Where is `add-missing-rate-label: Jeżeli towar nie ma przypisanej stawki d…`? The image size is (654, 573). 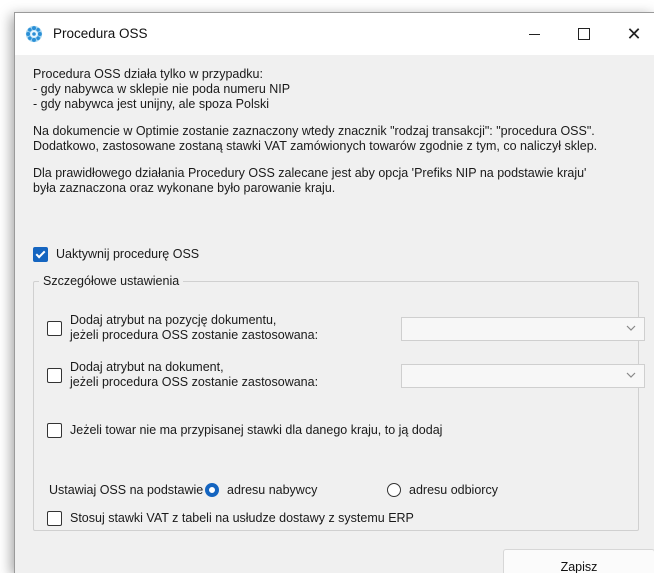 add-missing-rate-label: Jeżeli towar nie ma przypisanej stawki d… is located at coordinates (256, 430).